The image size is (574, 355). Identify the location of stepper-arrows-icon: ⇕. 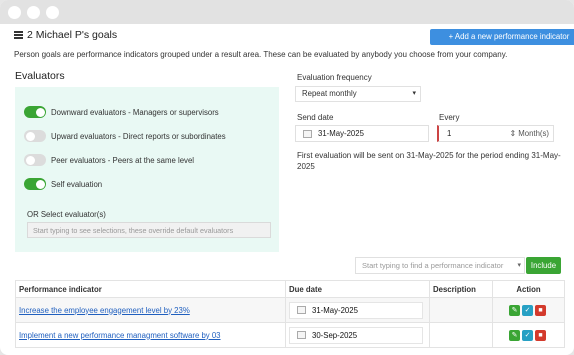
(513, 133).